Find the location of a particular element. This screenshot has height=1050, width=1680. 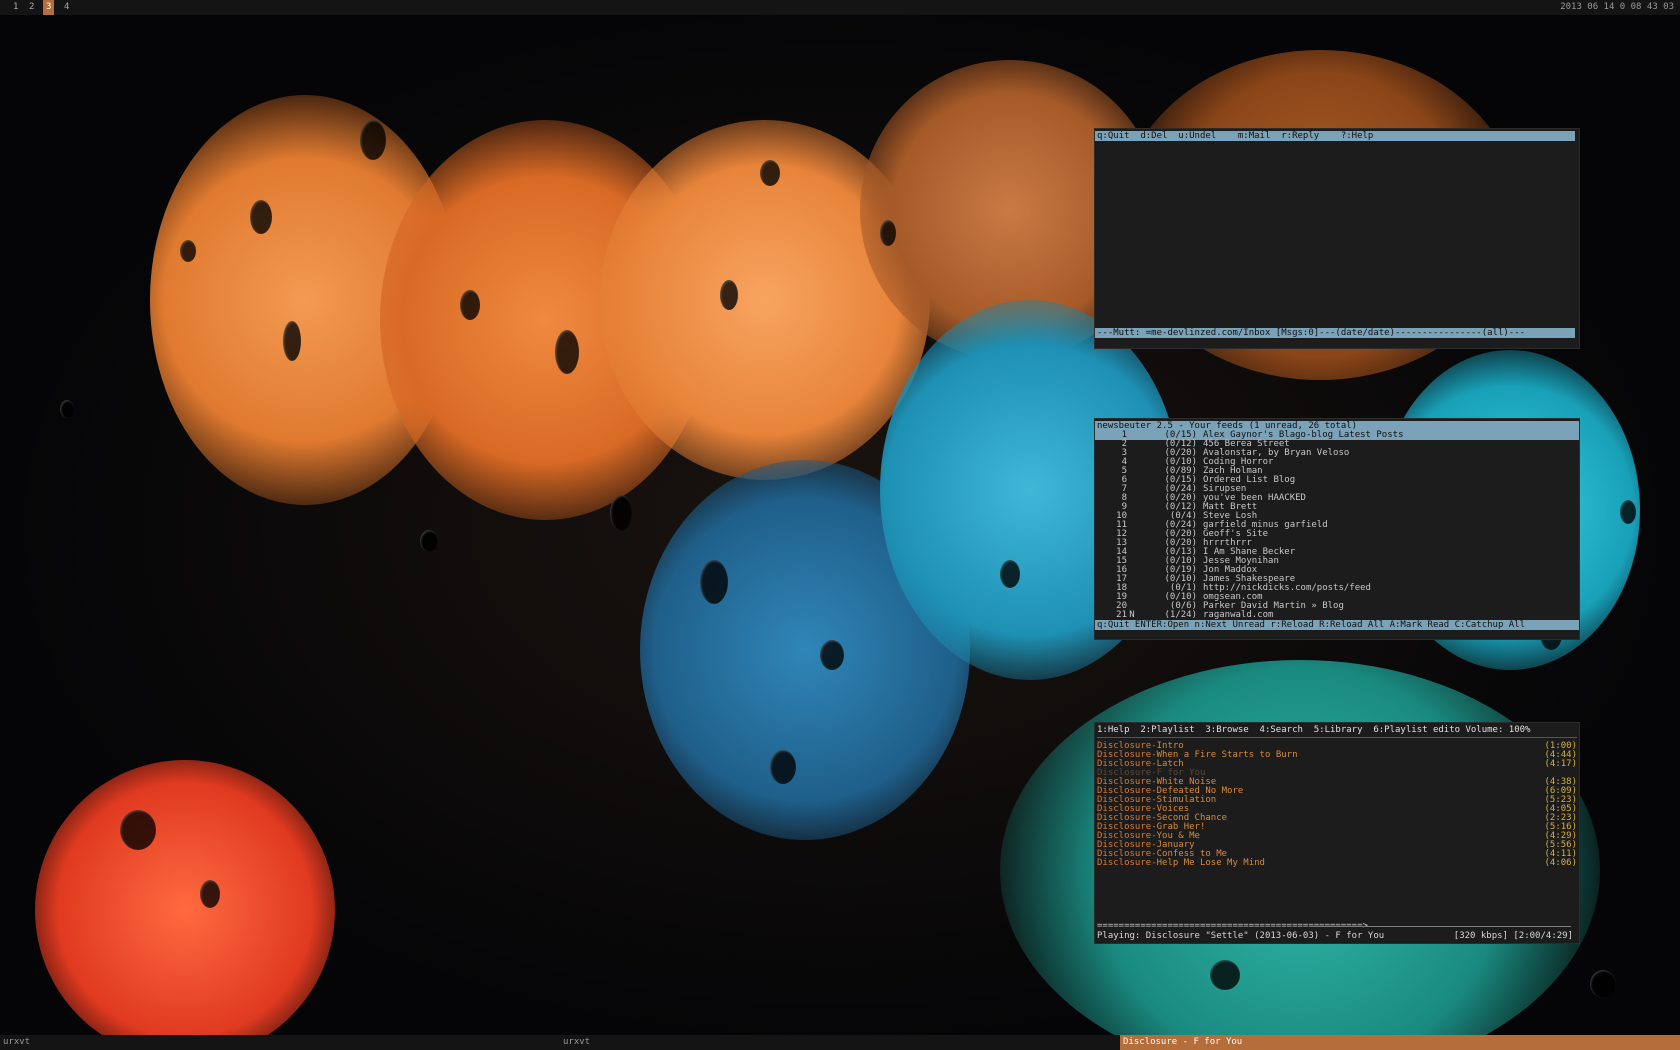

track-title: Stimulation is located at coordinates (1186, 800).